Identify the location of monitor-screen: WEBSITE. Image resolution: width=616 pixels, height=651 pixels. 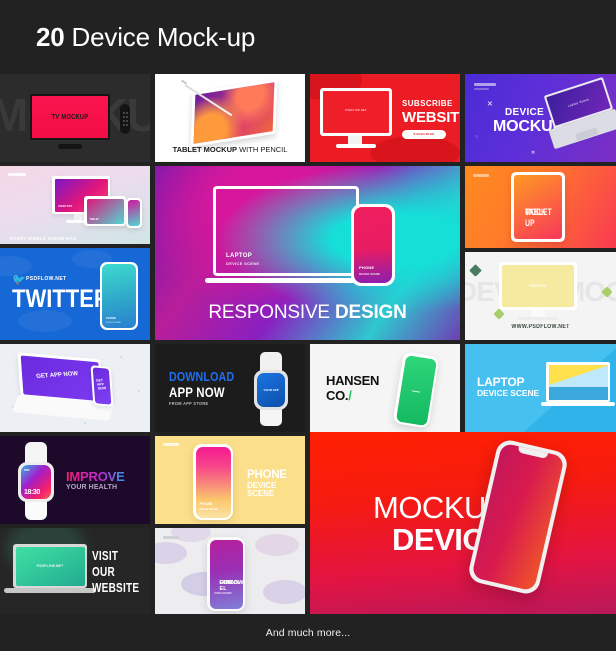
(538, 286).